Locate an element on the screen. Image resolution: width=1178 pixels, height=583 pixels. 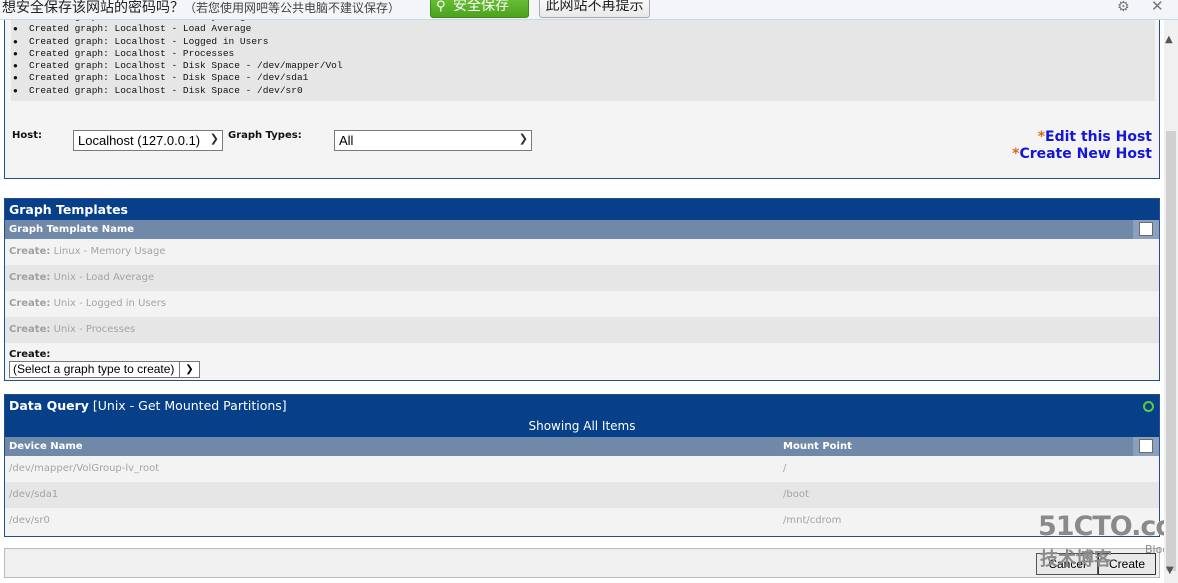
graph-template-row: Create: Unix - Processes is located at coordinates (582, 330).